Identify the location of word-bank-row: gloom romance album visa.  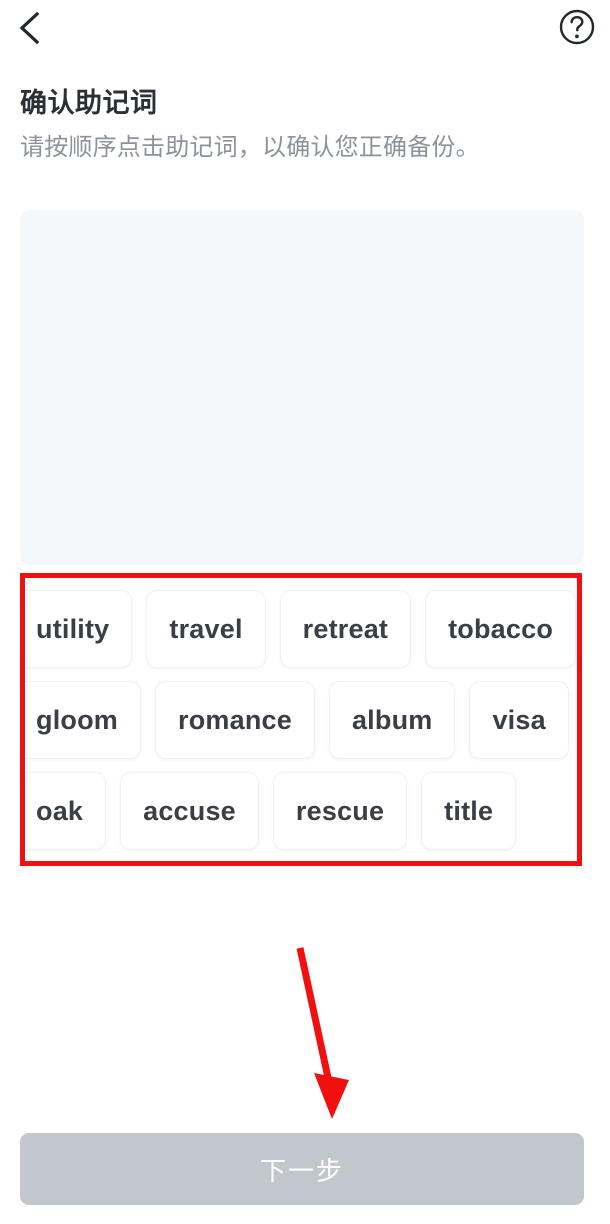
(301, 720).